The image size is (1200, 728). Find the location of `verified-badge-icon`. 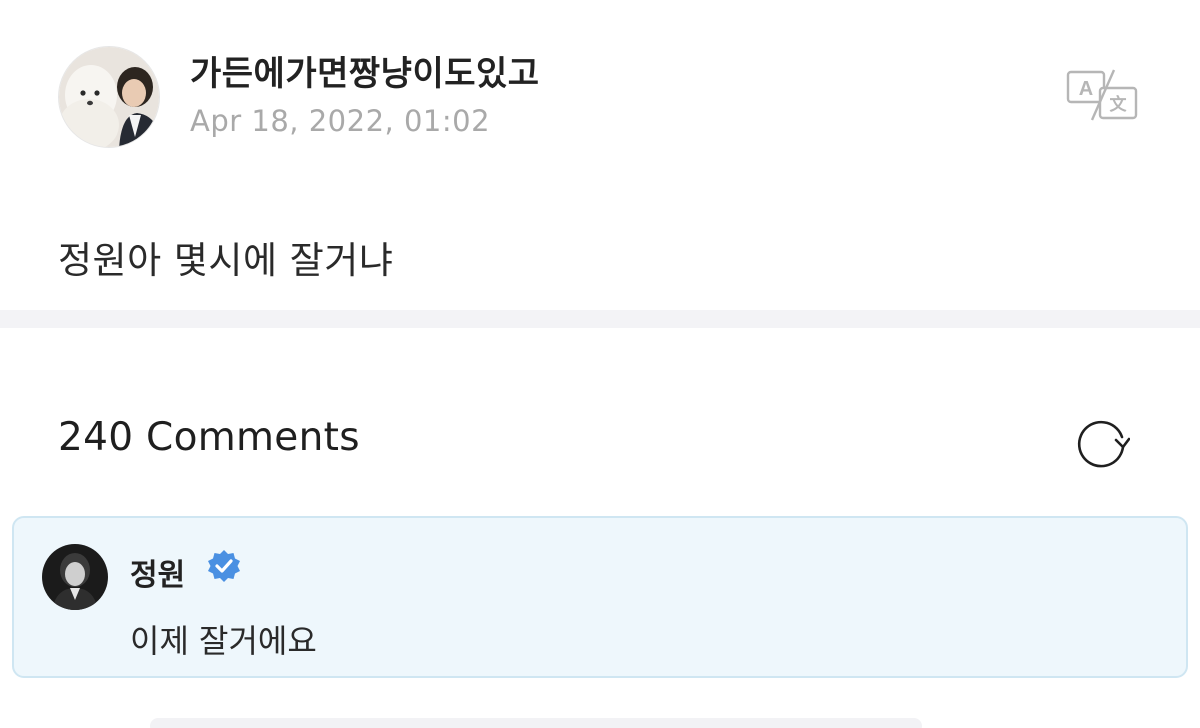

verified-badge-icon is located at coordinates (224, 566).